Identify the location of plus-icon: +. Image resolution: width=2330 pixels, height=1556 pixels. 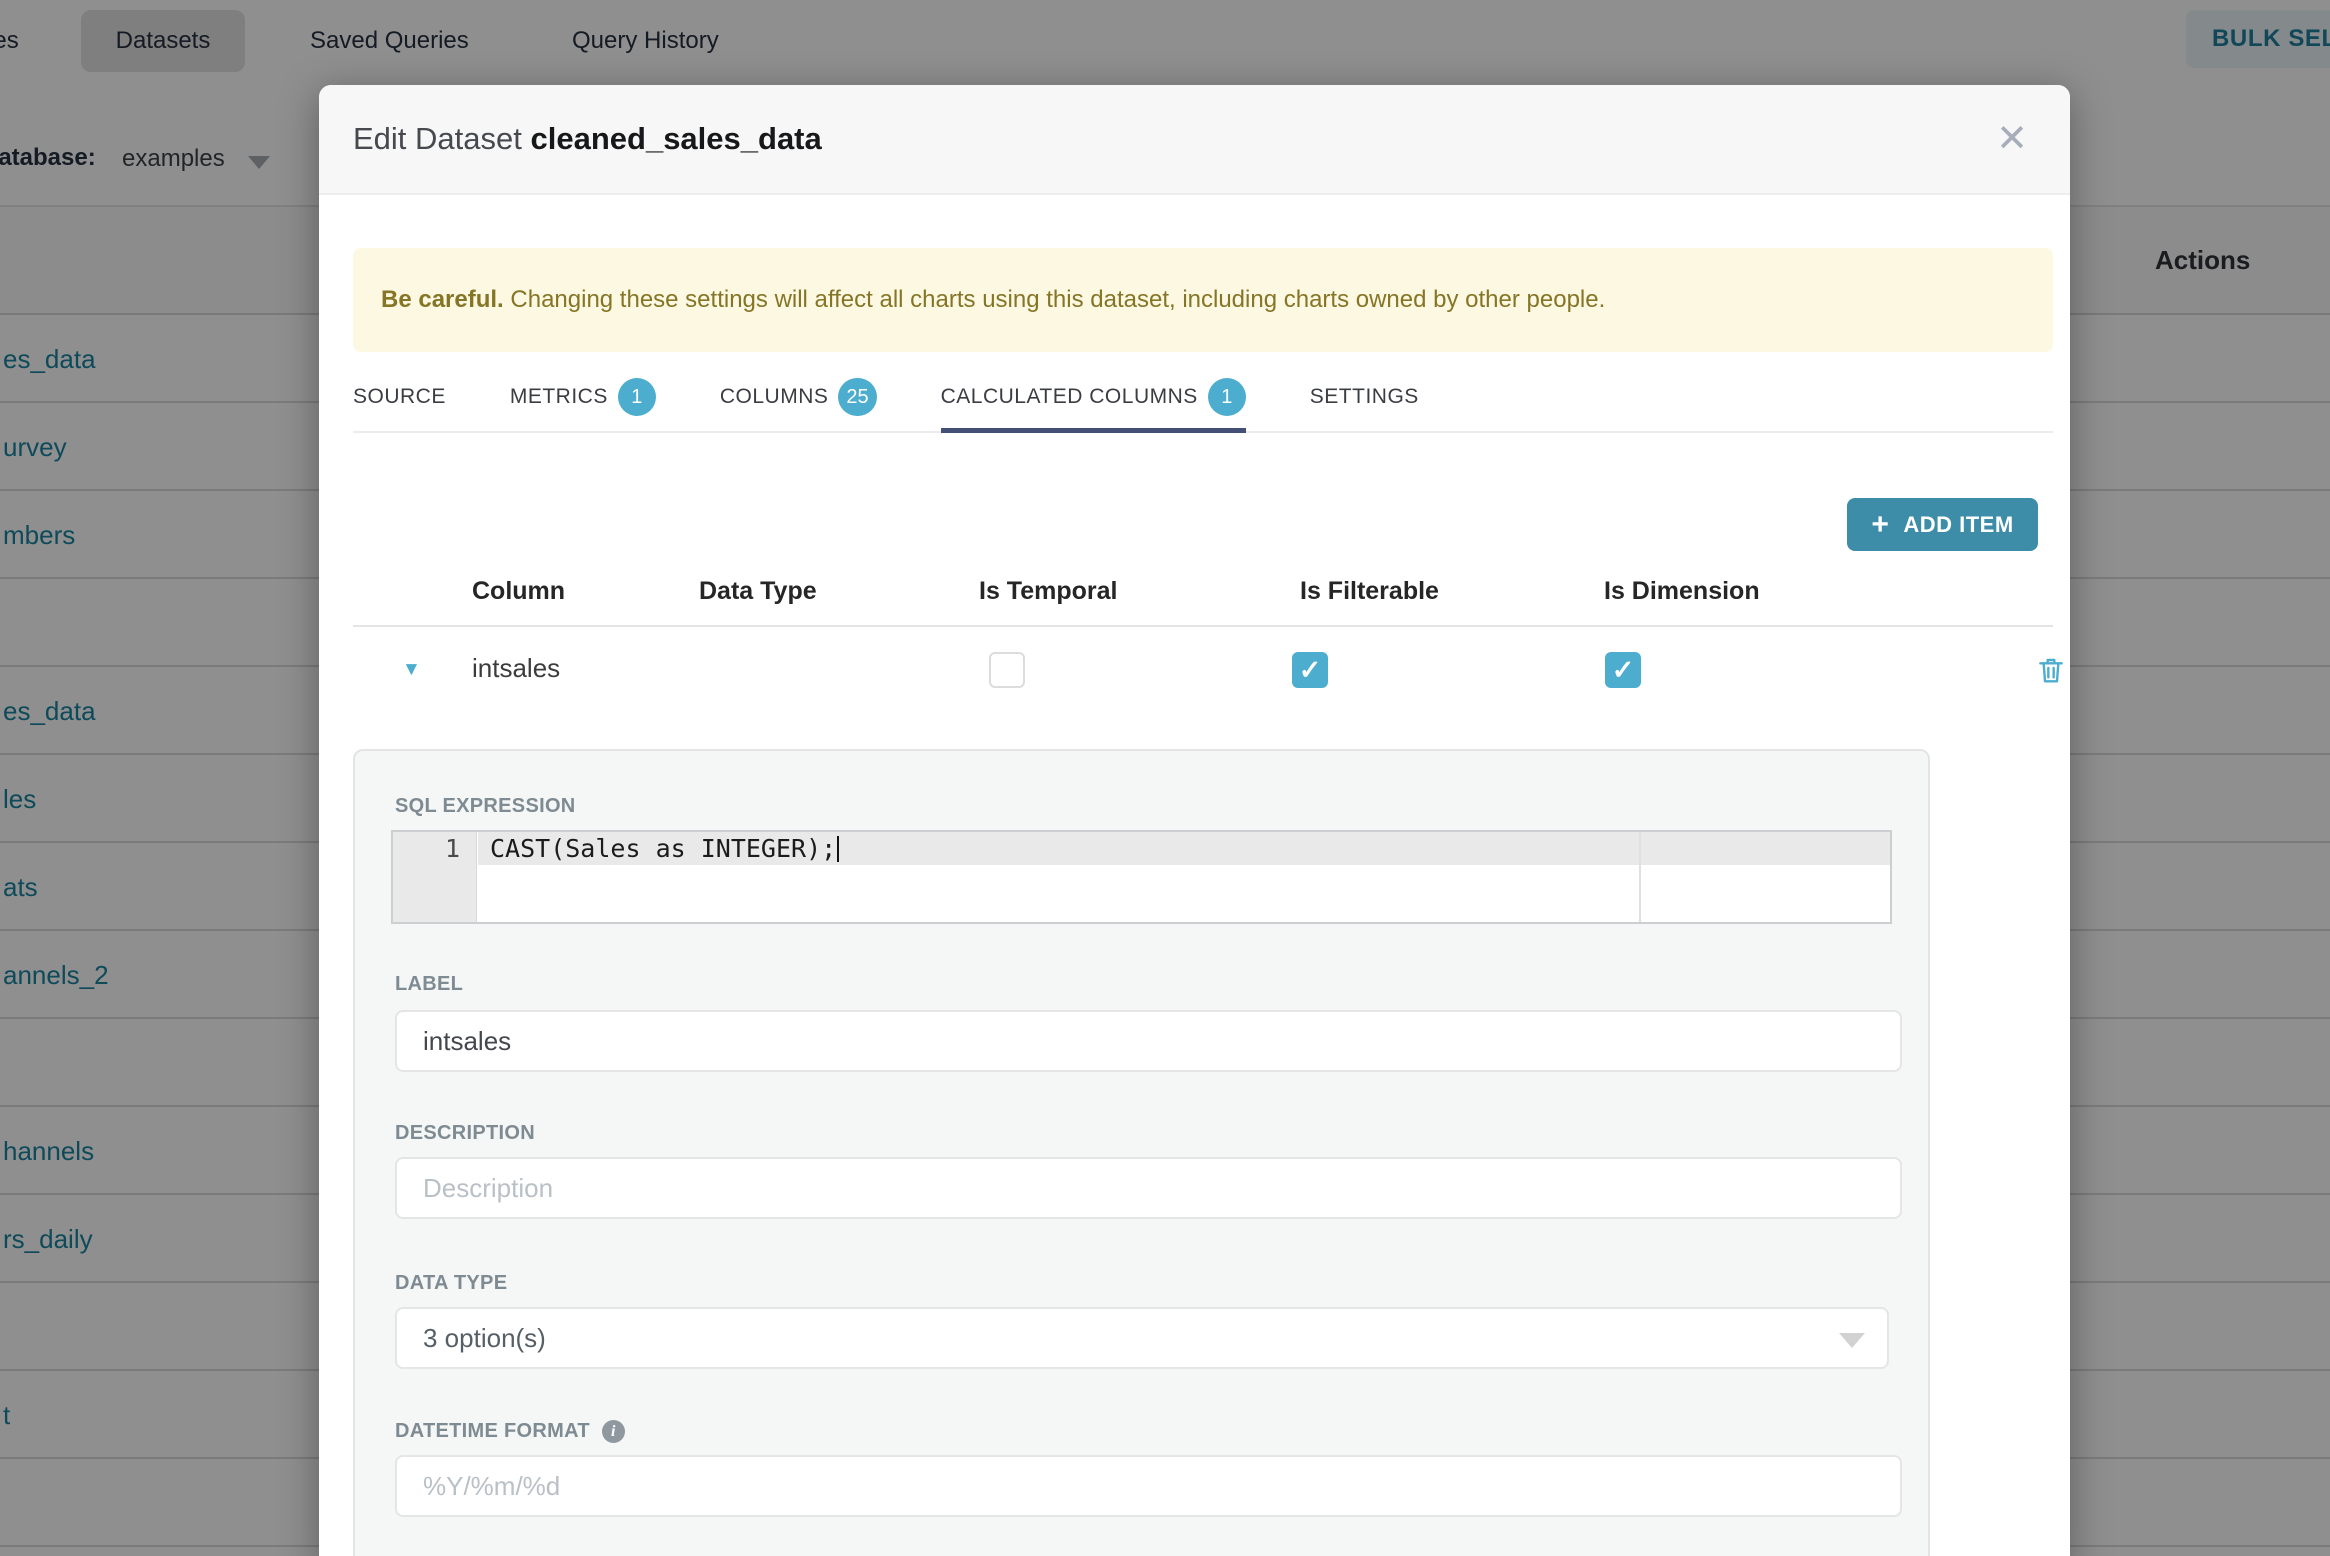
(1880, 524).